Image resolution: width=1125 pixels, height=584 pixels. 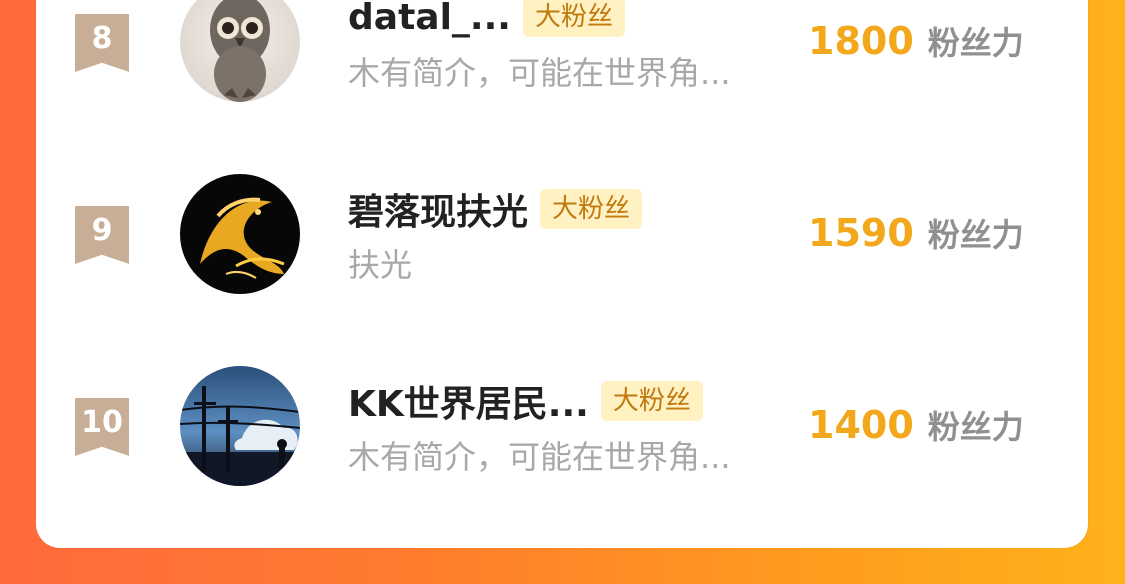 I want to click on name-line: 碧落现扶光 大粉丝, so click(x=495, y=209).